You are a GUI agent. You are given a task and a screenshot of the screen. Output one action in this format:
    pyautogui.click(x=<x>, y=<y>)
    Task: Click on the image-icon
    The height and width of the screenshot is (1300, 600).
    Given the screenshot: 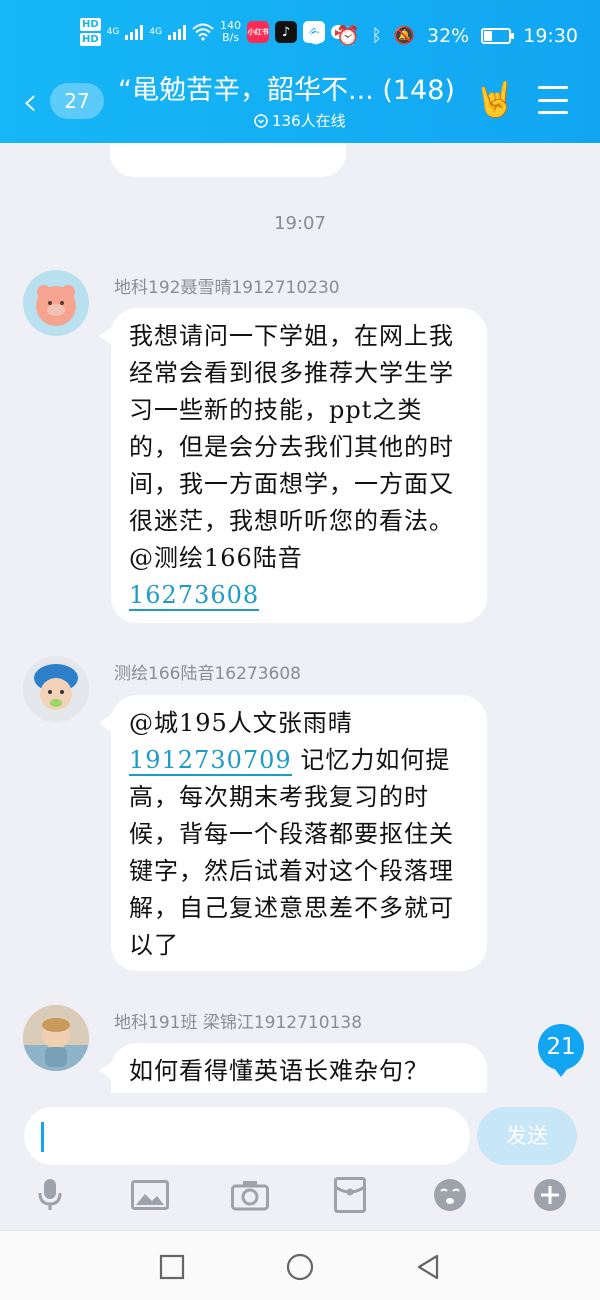 What is the action you would take?
    pyautogui.click(x=150, y=1195)
    